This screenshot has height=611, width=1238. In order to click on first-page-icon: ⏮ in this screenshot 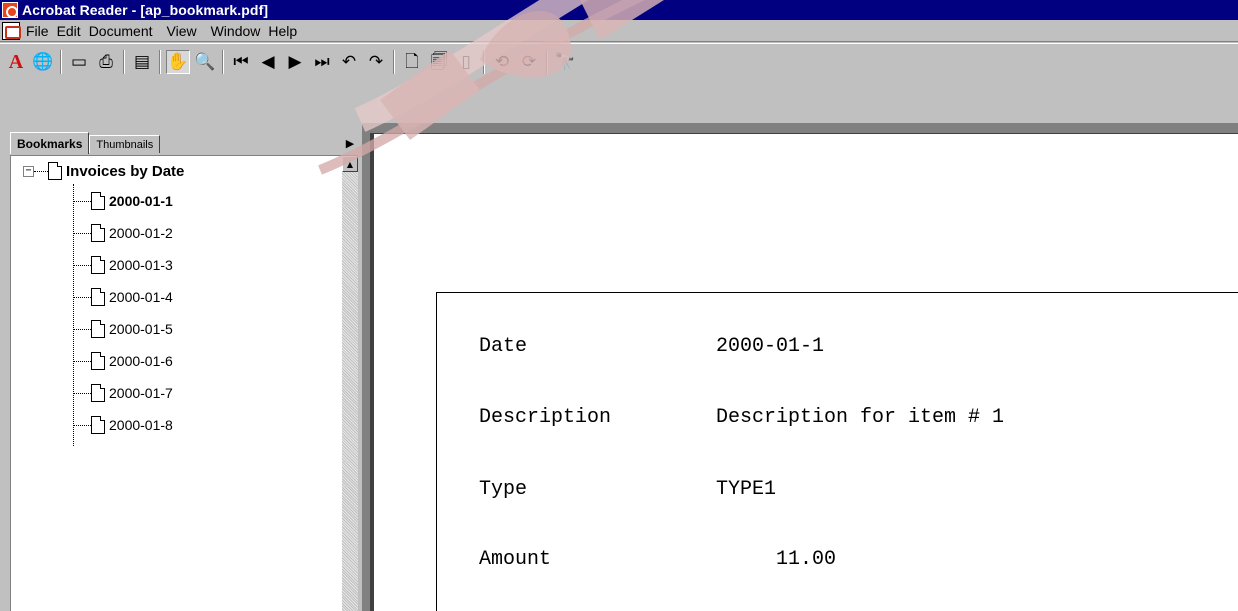, I will do `click(241, 62)`.